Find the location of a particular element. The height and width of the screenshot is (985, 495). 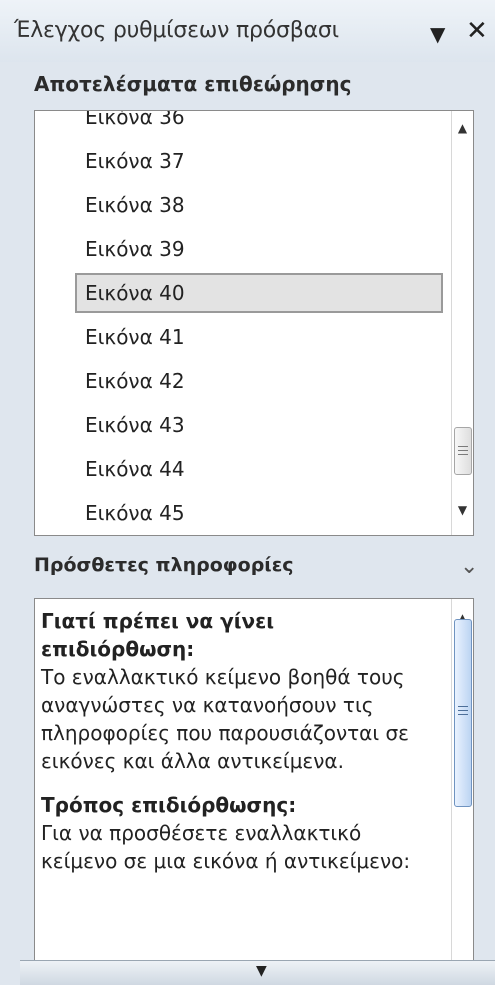

results-scrollbar: ▲ ▼ is located at coordinates (462, 323).